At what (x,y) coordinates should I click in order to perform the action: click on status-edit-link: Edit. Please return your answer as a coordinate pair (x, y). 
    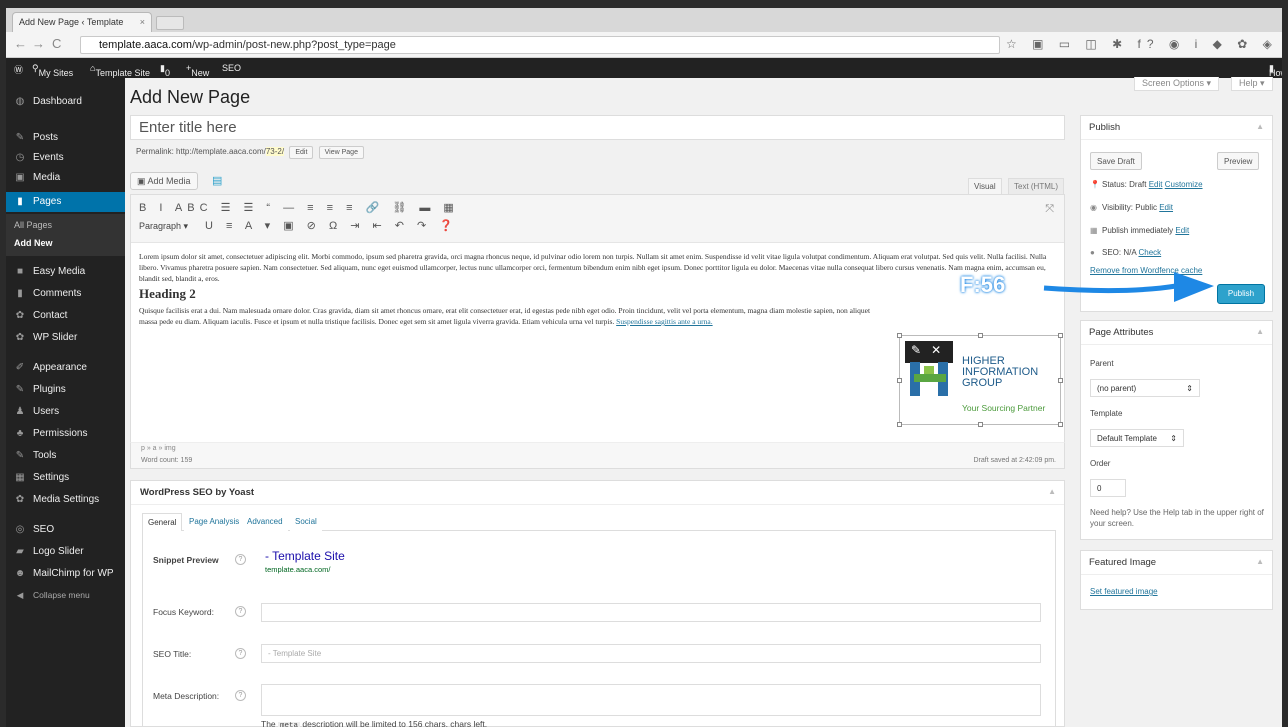
    Looking at the image, I should click on (1156, 184).